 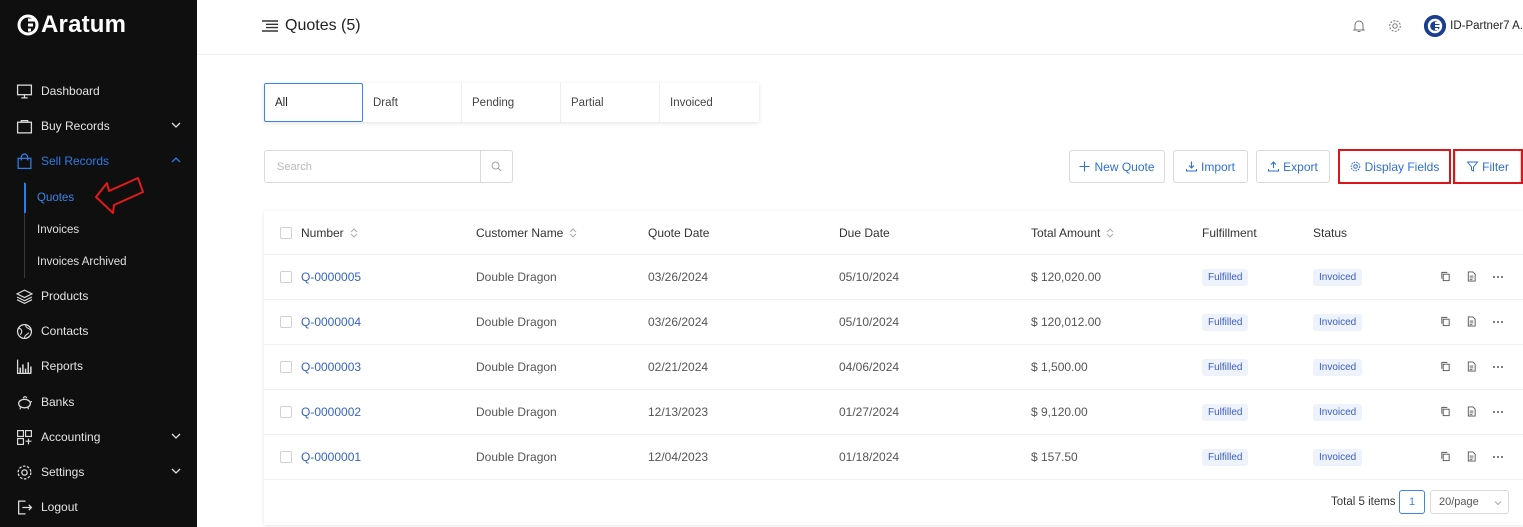 What do you see at coordinates (1072, 232) in the screenshot?
I see `column-header-total-amount: Total Amount` at bounding box center [1072, 232].